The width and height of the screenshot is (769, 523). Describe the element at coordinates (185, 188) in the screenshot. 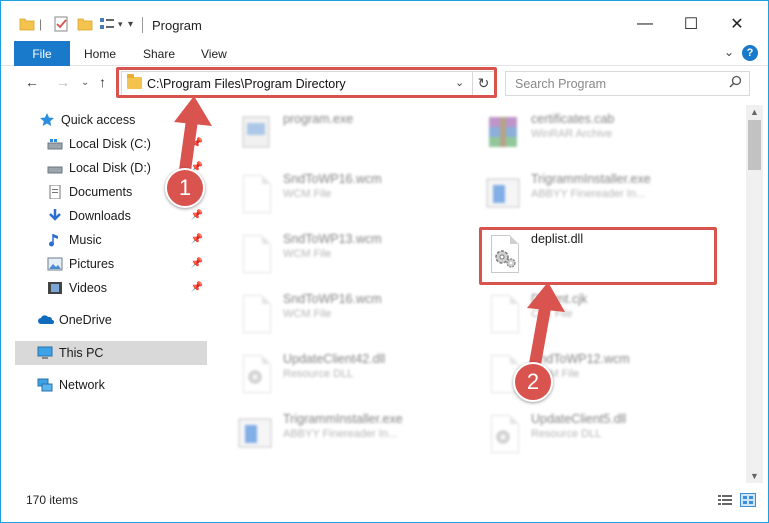

I see `callout-badge-1: 1` at that location.